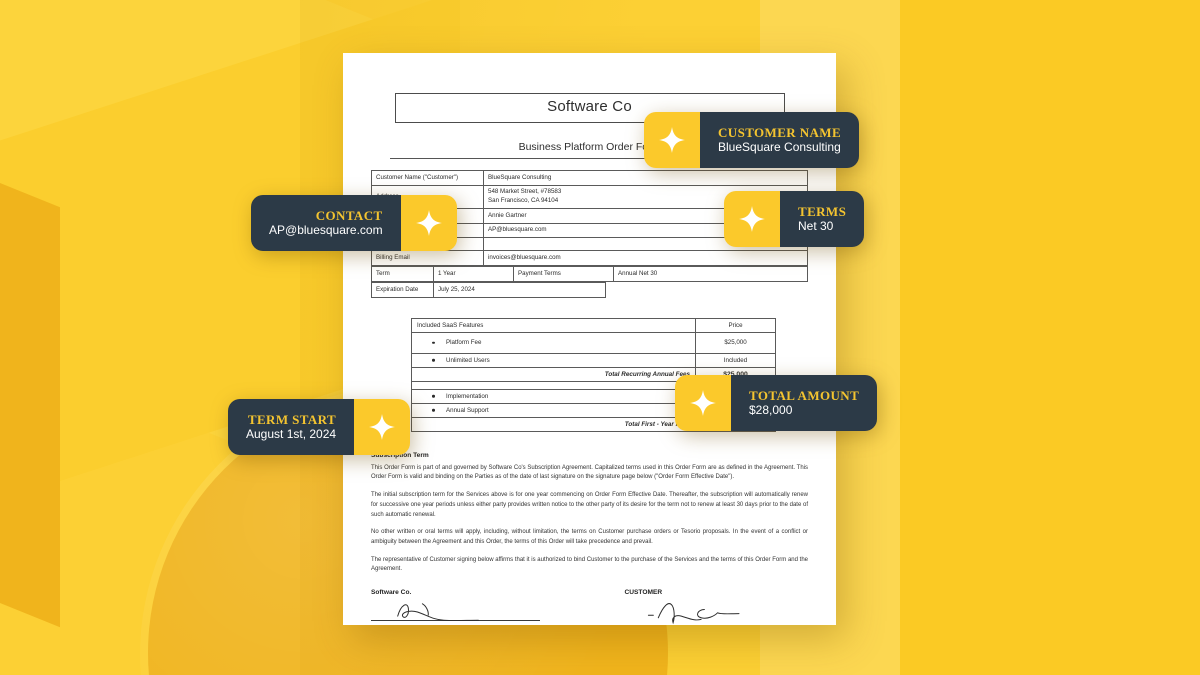 The image size is (1200, 675). Describe the element at coordinates (822, 211) in the screenshot. I see `callout-title: TERMS` at that location.